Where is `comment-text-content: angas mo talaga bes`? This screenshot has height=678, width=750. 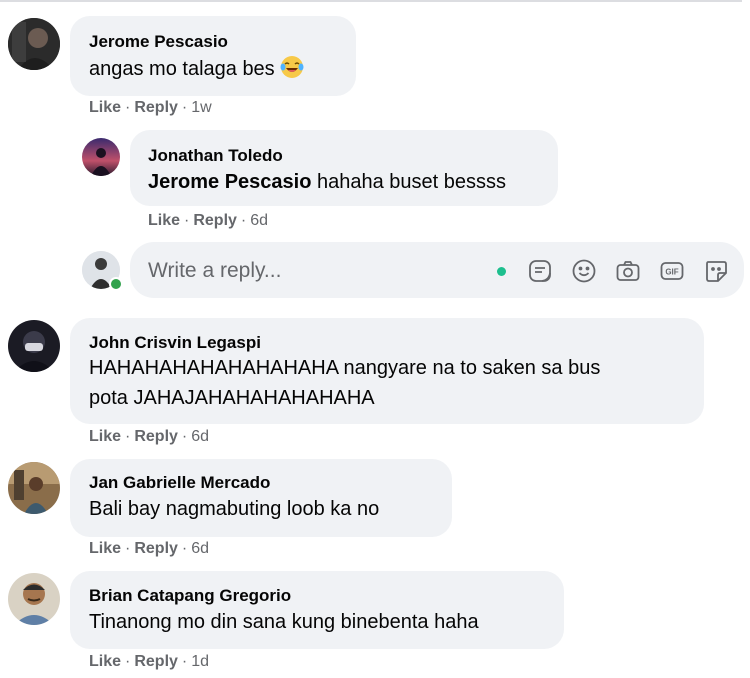
comment-text-content: angas mo talaga bes is located at coordinates (182, 69).